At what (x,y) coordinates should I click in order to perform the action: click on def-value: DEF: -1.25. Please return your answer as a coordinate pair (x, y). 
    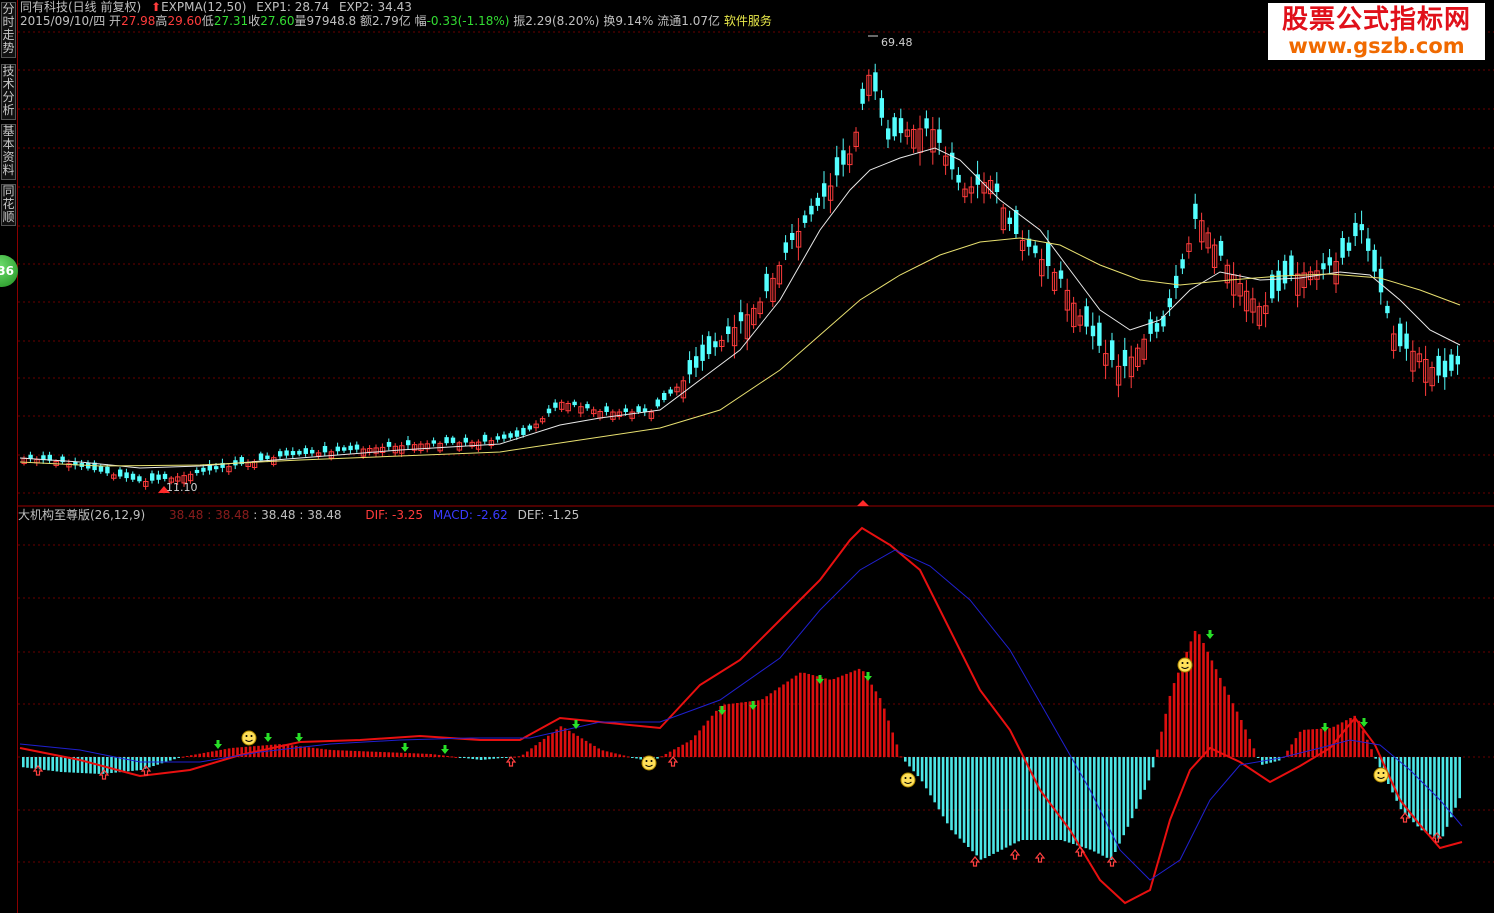
    Looking at the image, I should click on (548, 515).